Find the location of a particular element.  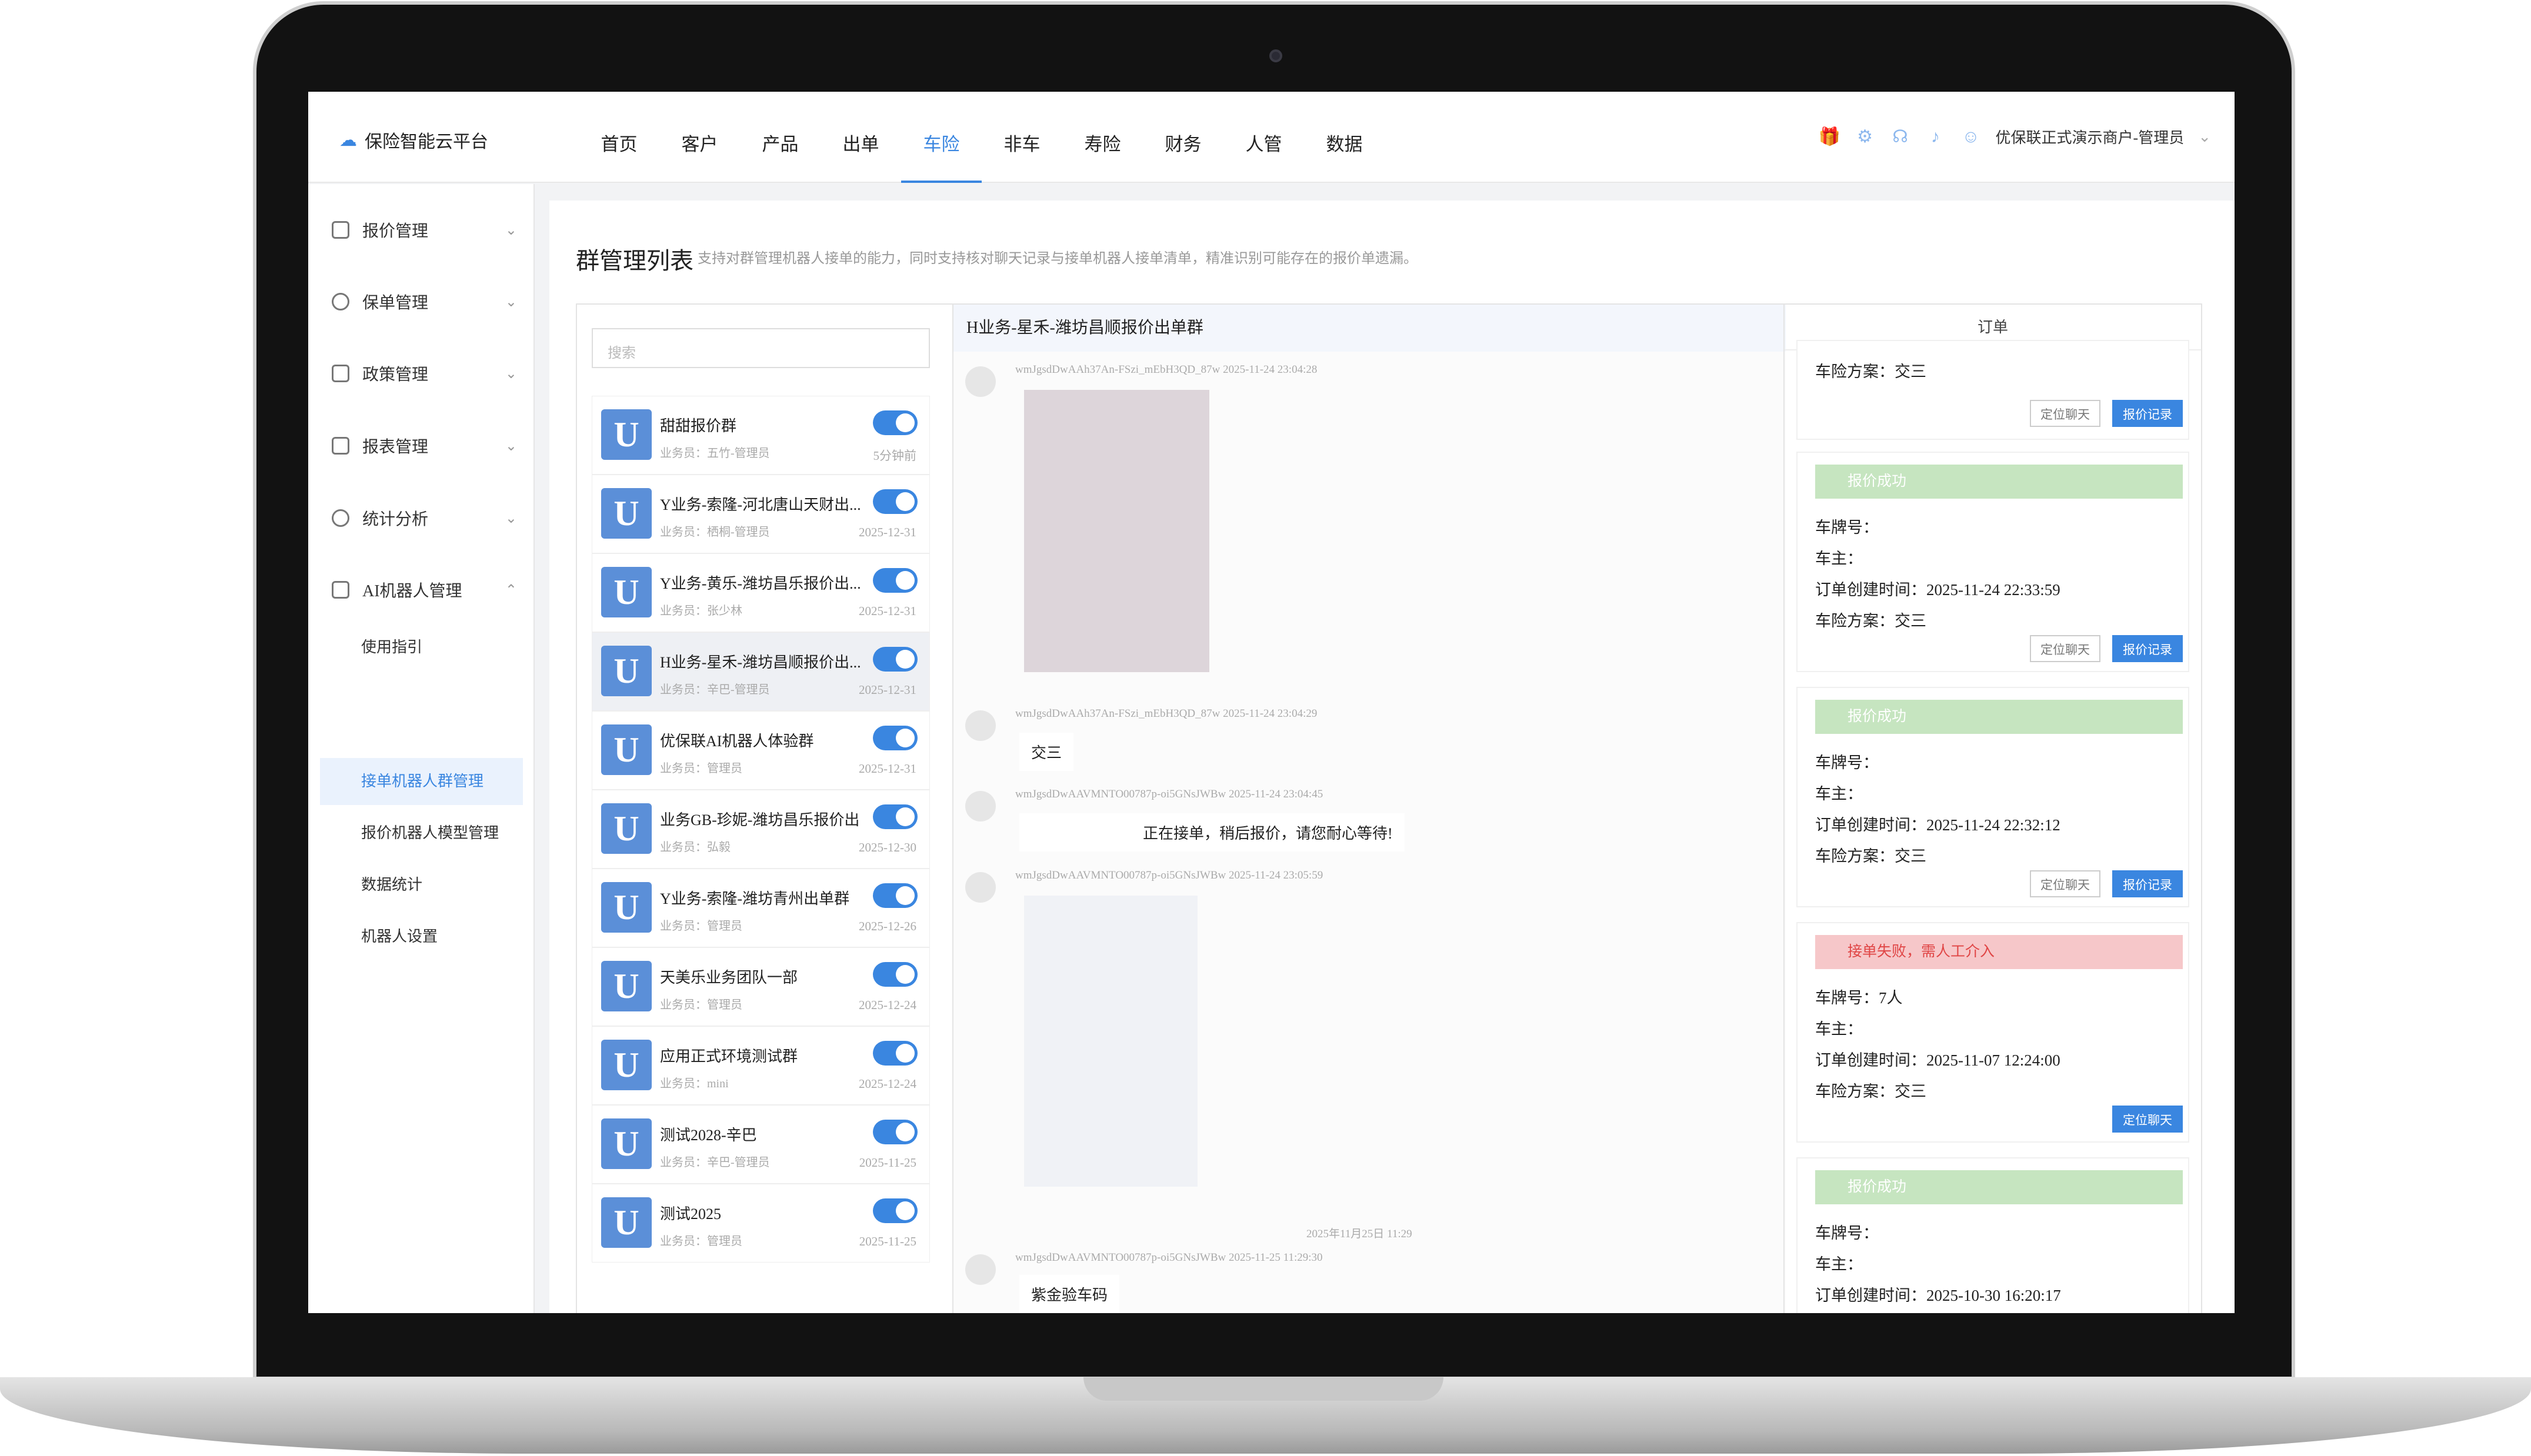

sub-item-model-manage: 报价机器人模型管理 is located at coordinates (430, 833).